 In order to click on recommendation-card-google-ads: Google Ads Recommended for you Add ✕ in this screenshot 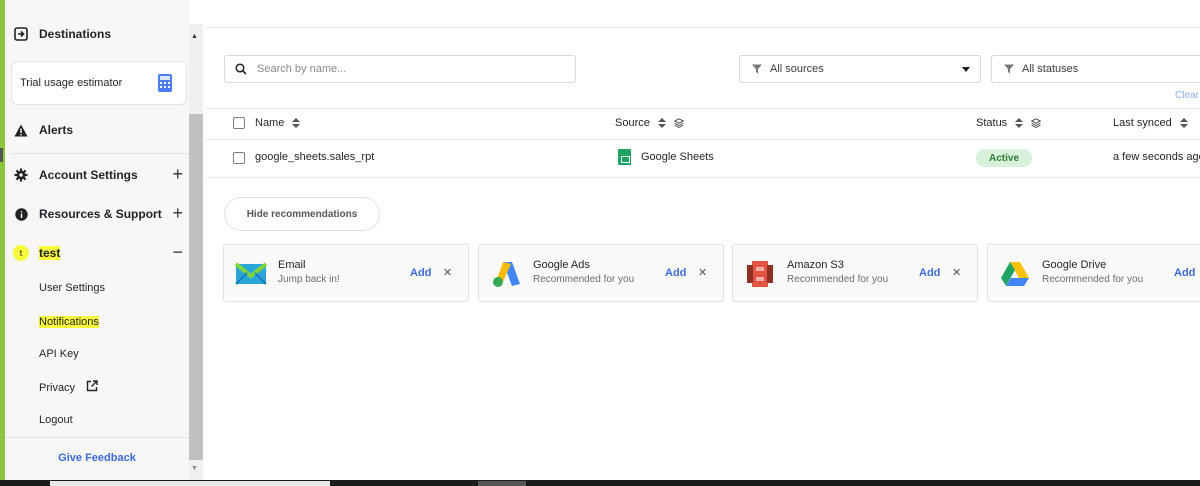, I will do `click(601, 273)`.